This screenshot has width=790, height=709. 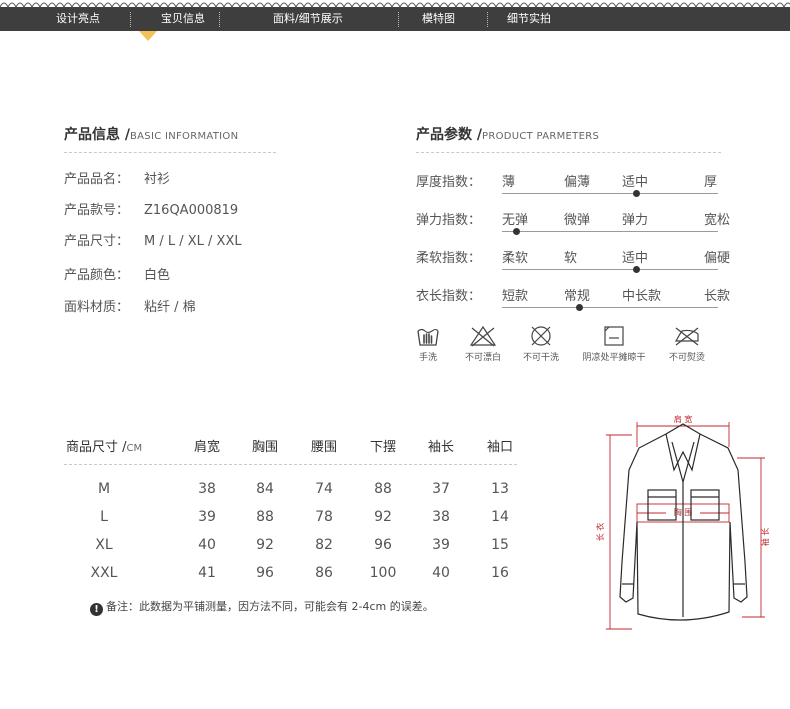 I want to click on care-hand-wash: 手洗, so click(x=428, y=344).